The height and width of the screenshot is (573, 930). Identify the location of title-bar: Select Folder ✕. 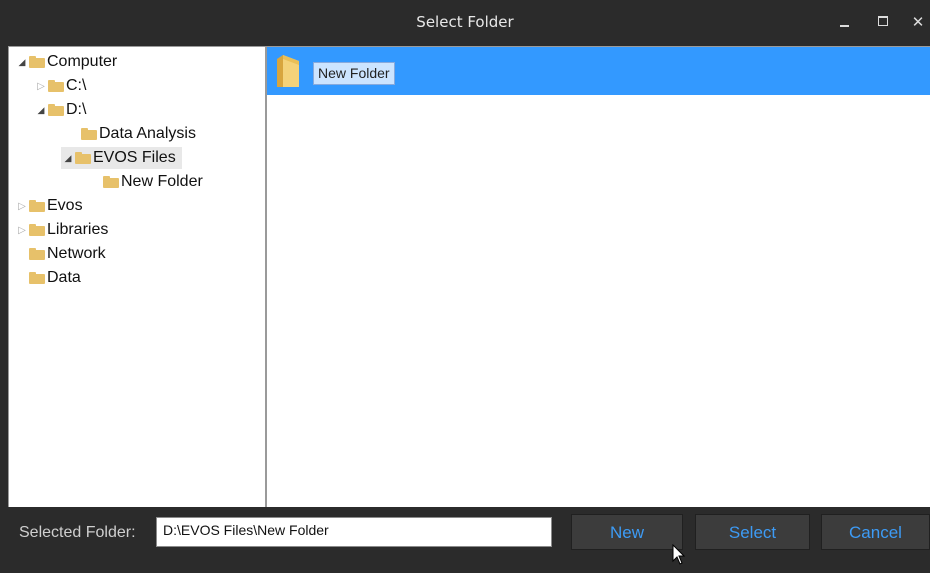
(465, 23).